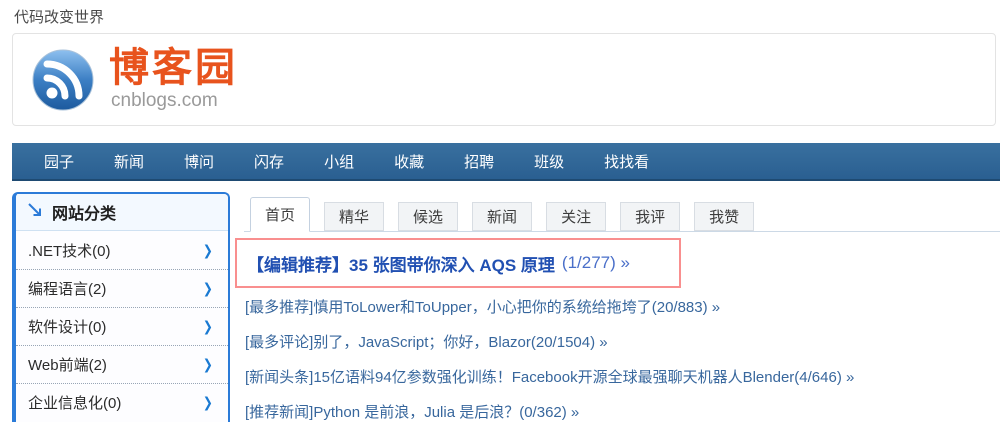 The width and height of the screenshot is (1000, 422). Describe the element at coordinates (63, 80) in the screenshot. I see `rss-logo-icon` at that location.